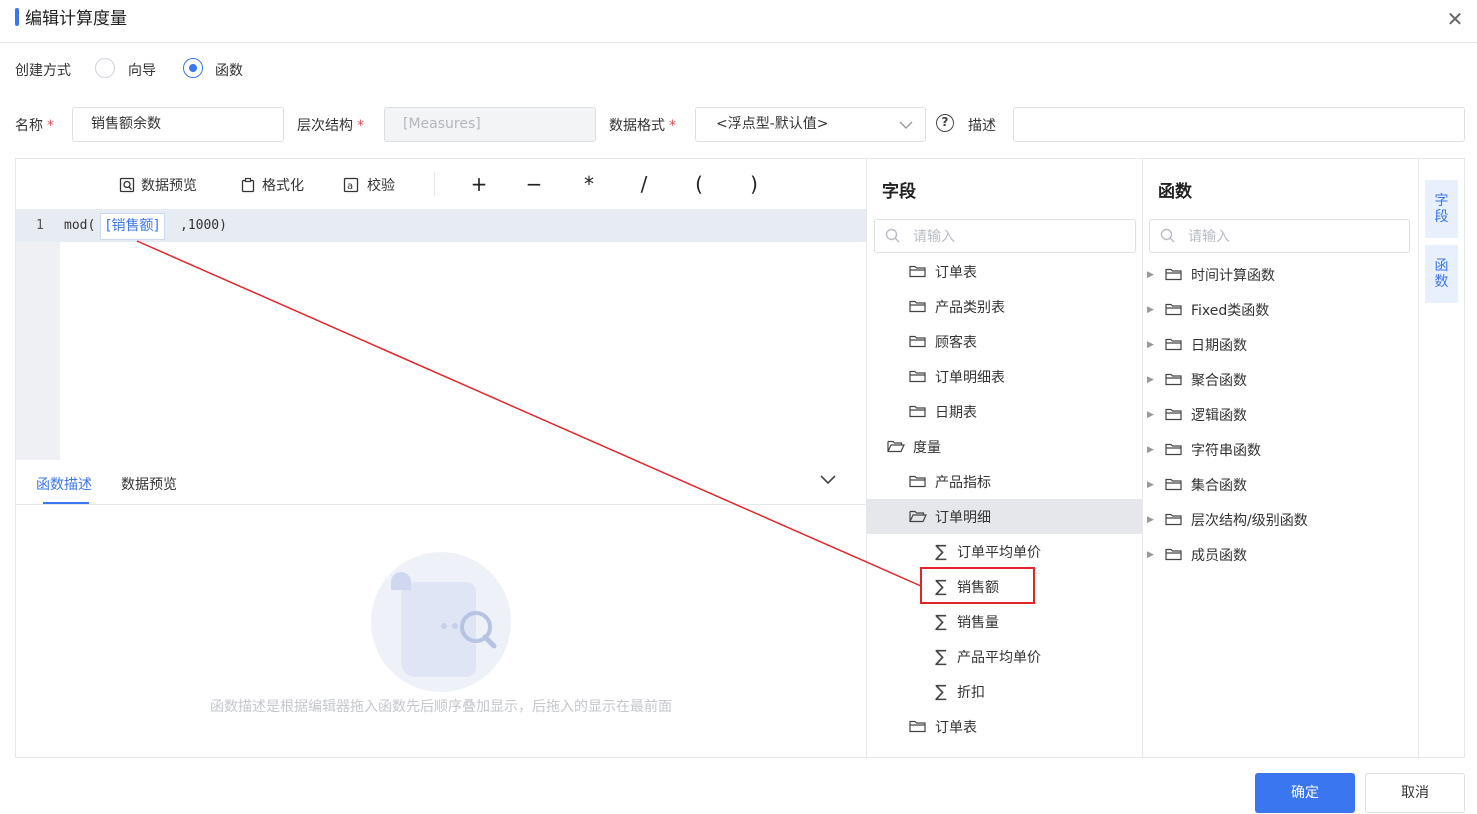 This screenshot has height=814, width=1477. Describe the element at coordinates (142, 70) in the screenshot. I see `radio-wizard-label: 向导` at that location.